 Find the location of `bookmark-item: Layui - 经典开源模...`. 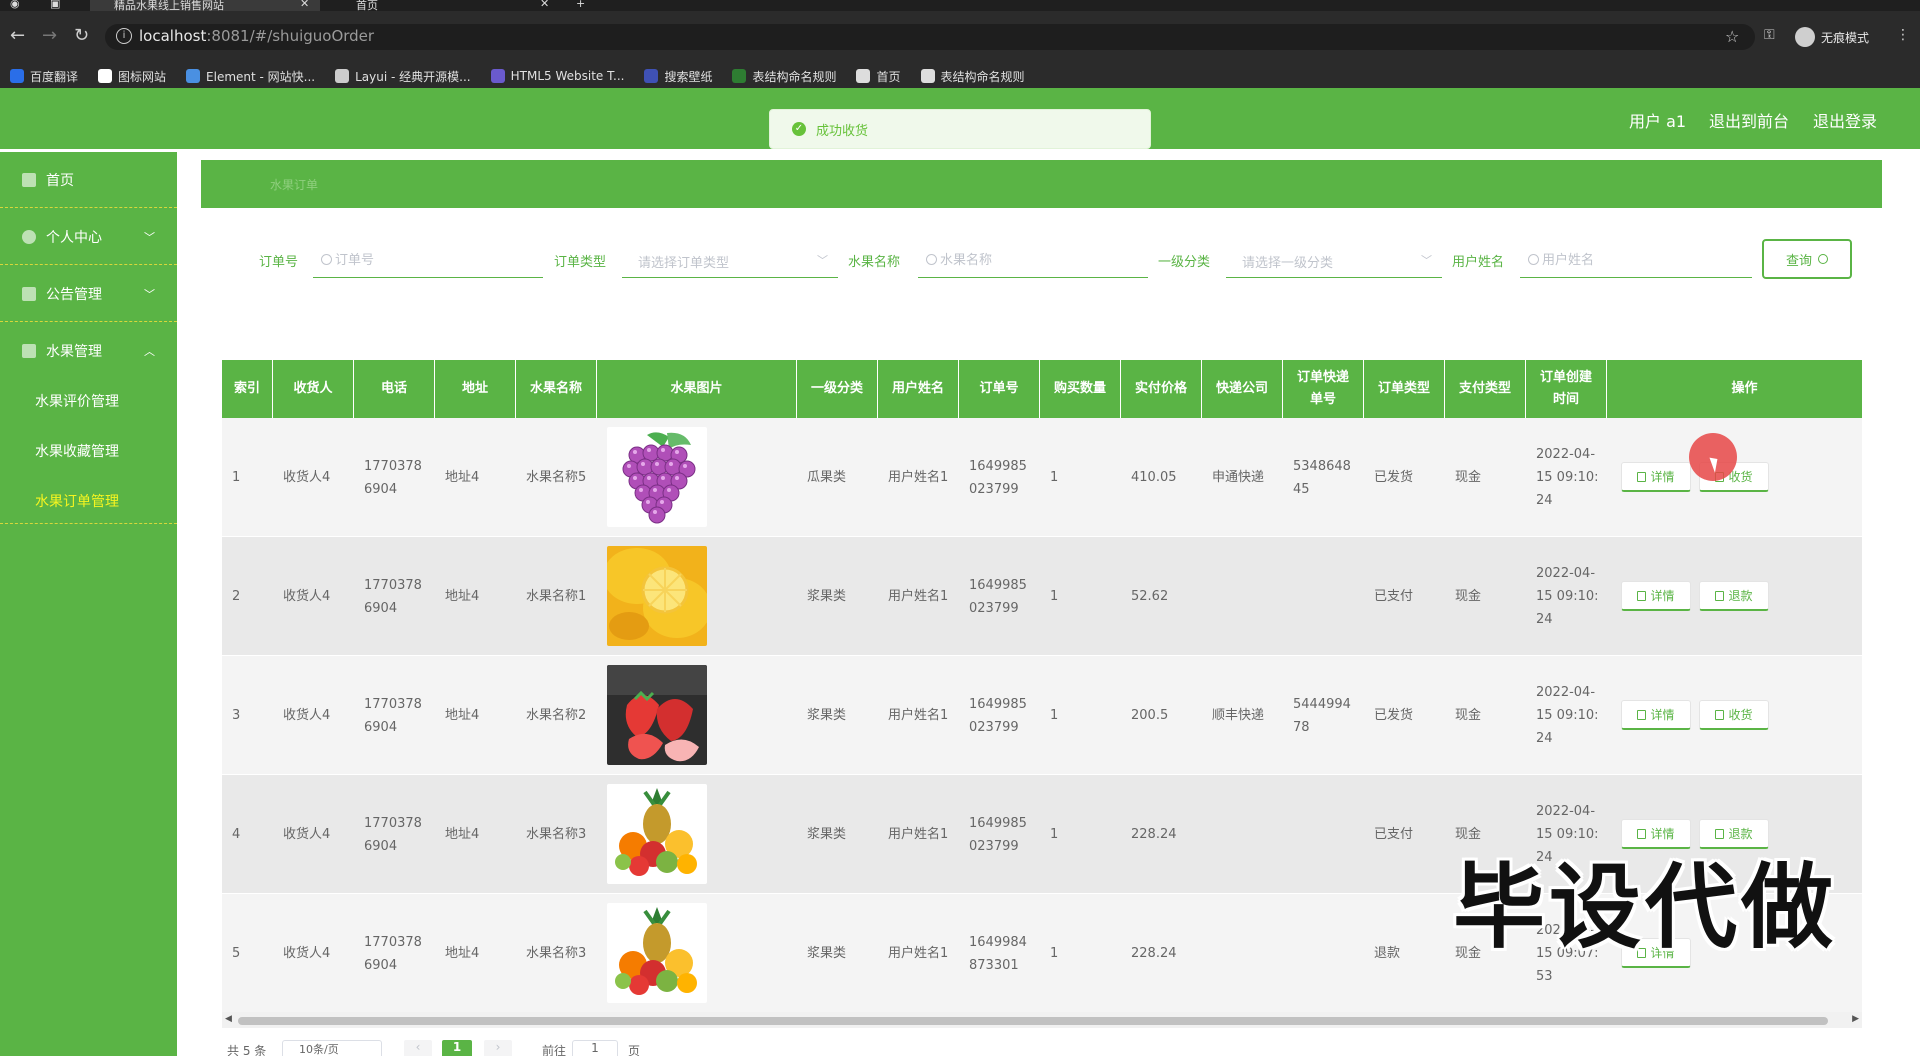

bookmark-item: Layui - 经典开源模... is located at coordinates (403, 76).